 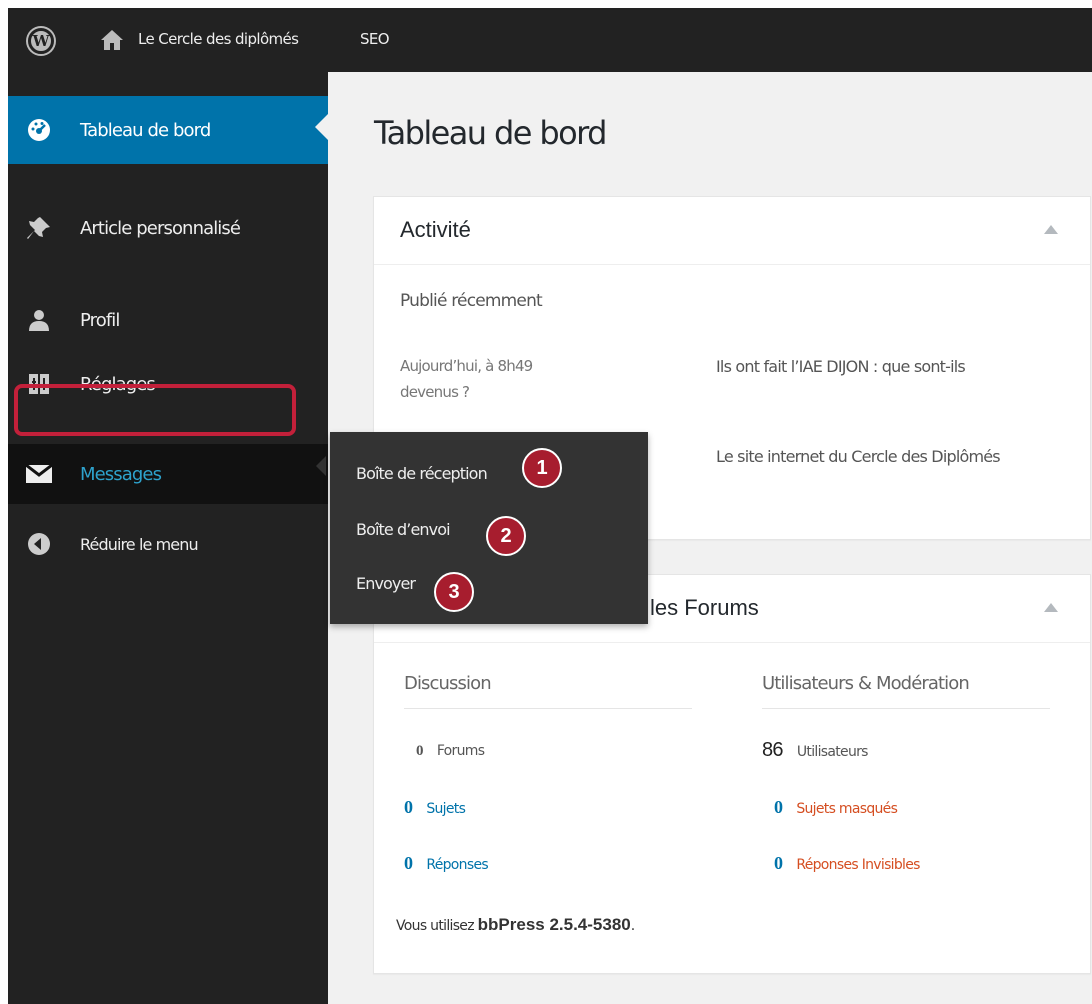 I want to click on step-badge-2: 2, so click(x=506, y=536).